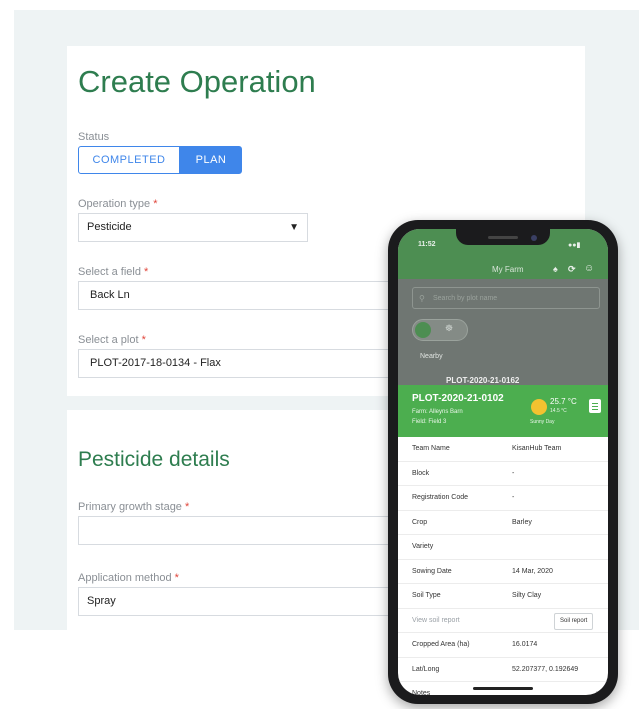 The image size is (639, 709). What do you see at coordinates (508, 269) in the screenshot?
I see `phone-header-title: My Farm` at bounding box center [508, 269].